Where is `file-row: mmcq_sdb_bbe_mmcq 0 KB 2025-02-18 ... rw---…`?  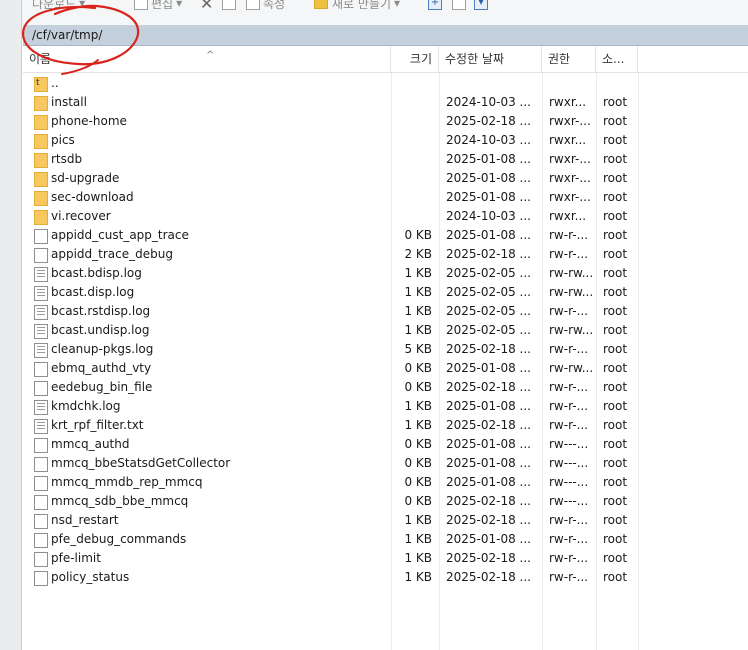 file-row: mmcq_sdb_bbe_mmcq 0 KB 2025-02-18 ... rw---… is located at coordinates (385, 501).